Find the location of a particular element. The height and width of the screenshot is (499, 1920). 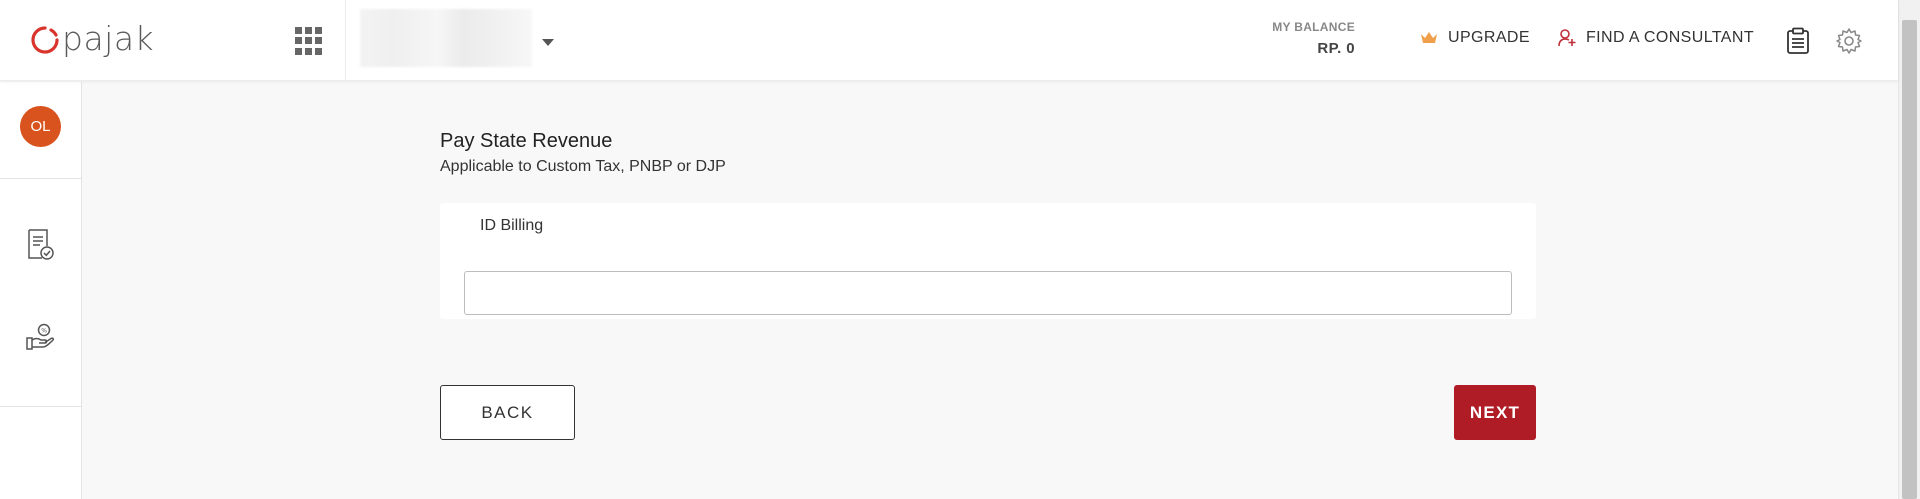

document-check-icon is located at coordinates (41, 245).